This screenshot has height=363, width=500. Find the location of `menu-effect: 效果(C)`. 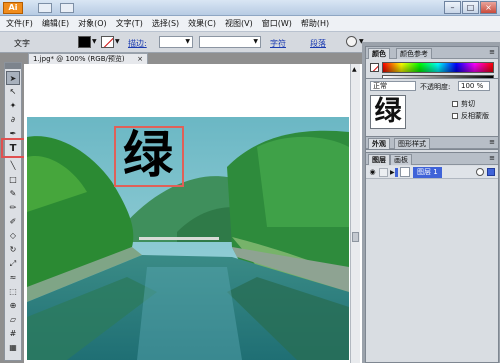

menu-effect: 效果(C) is located at coordinates (202, 23).